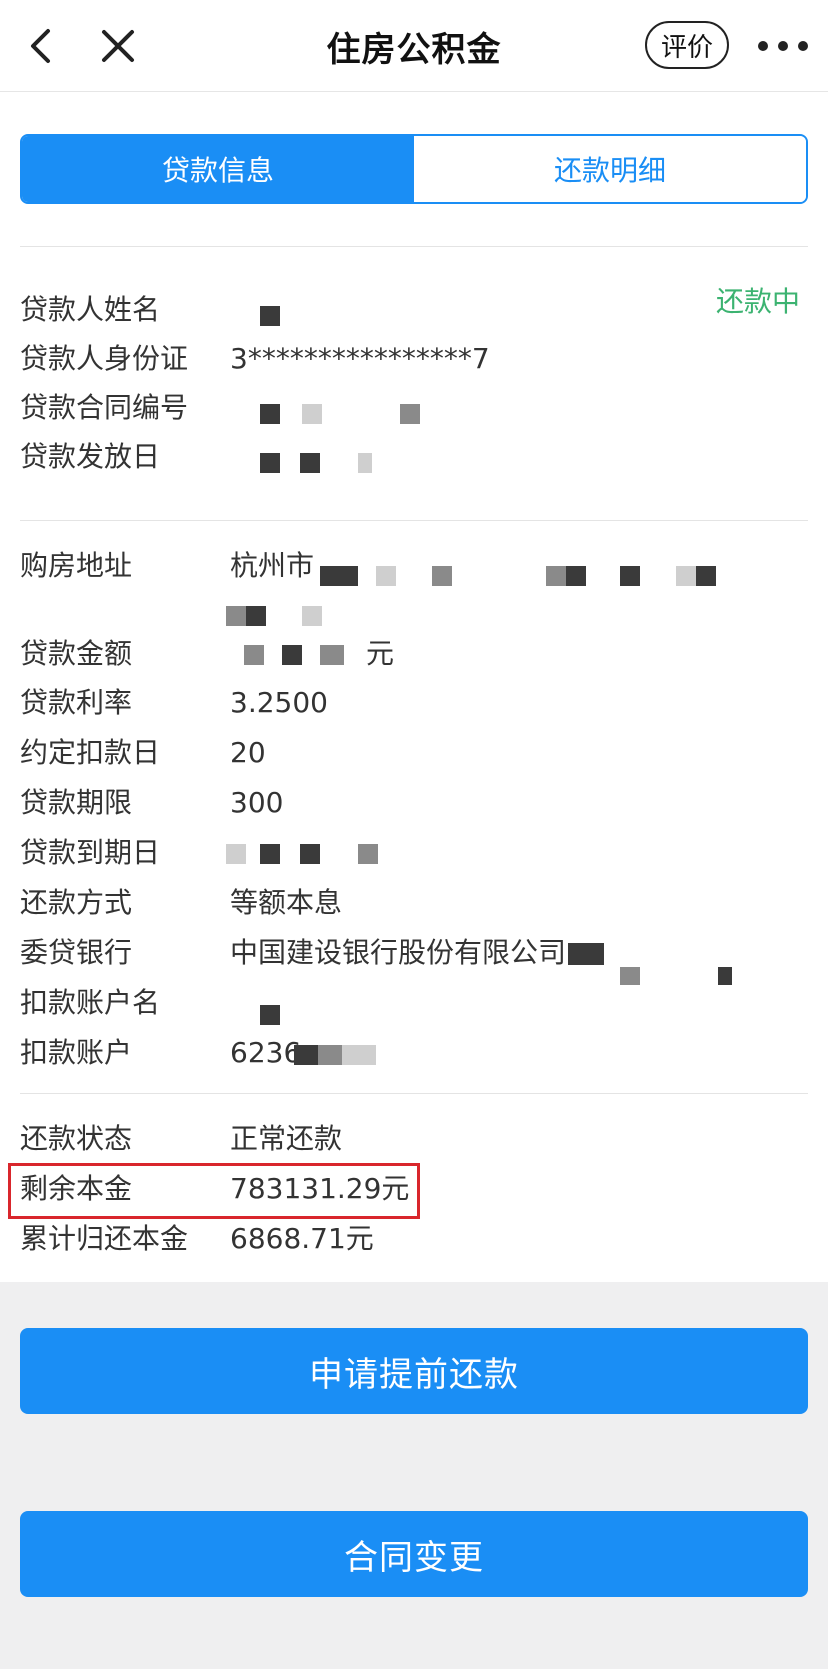 The image size is (828, 1669). What do you see at coordinates (76, 565) in the screenshot?
I see `row-label: 购房地址` at bounding box center [76, 565].